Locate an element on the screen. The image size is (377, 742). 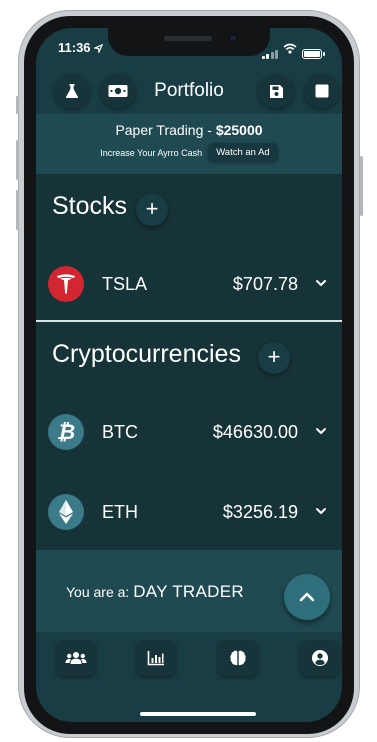
wifi-icon is located at coordinates (290, 50).